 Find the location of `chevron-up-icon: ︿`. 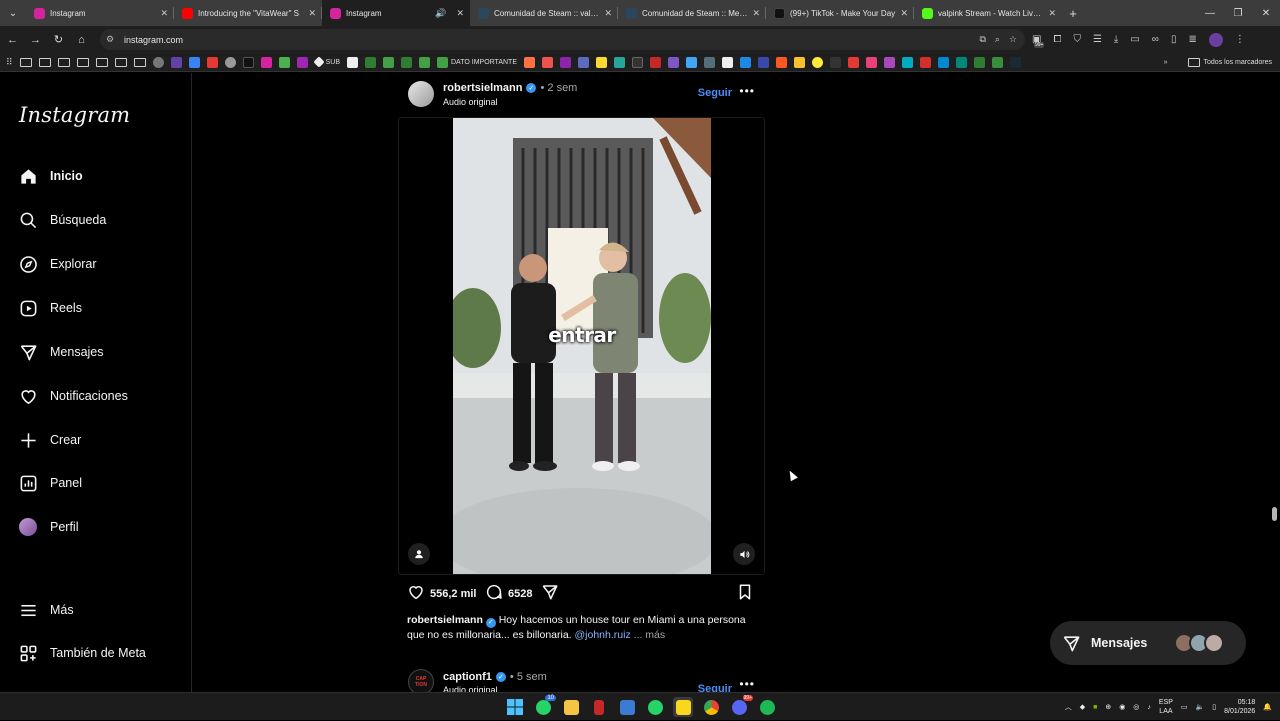

chevron-up-icon: ︿ is located at coordinates (1068, 707).